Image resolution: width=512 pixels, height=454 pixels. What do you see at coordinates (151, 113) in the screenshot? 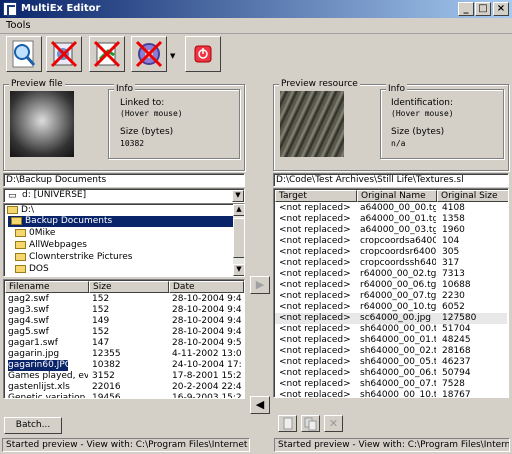
I see `linked-value: (Hover mouse)` at bounding box center [151, 113].